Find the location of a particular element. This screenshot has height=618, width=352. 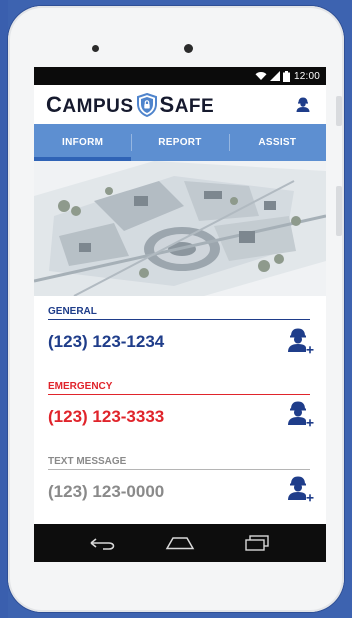

tab-label: INFORM is located at coordinates (83, 142).